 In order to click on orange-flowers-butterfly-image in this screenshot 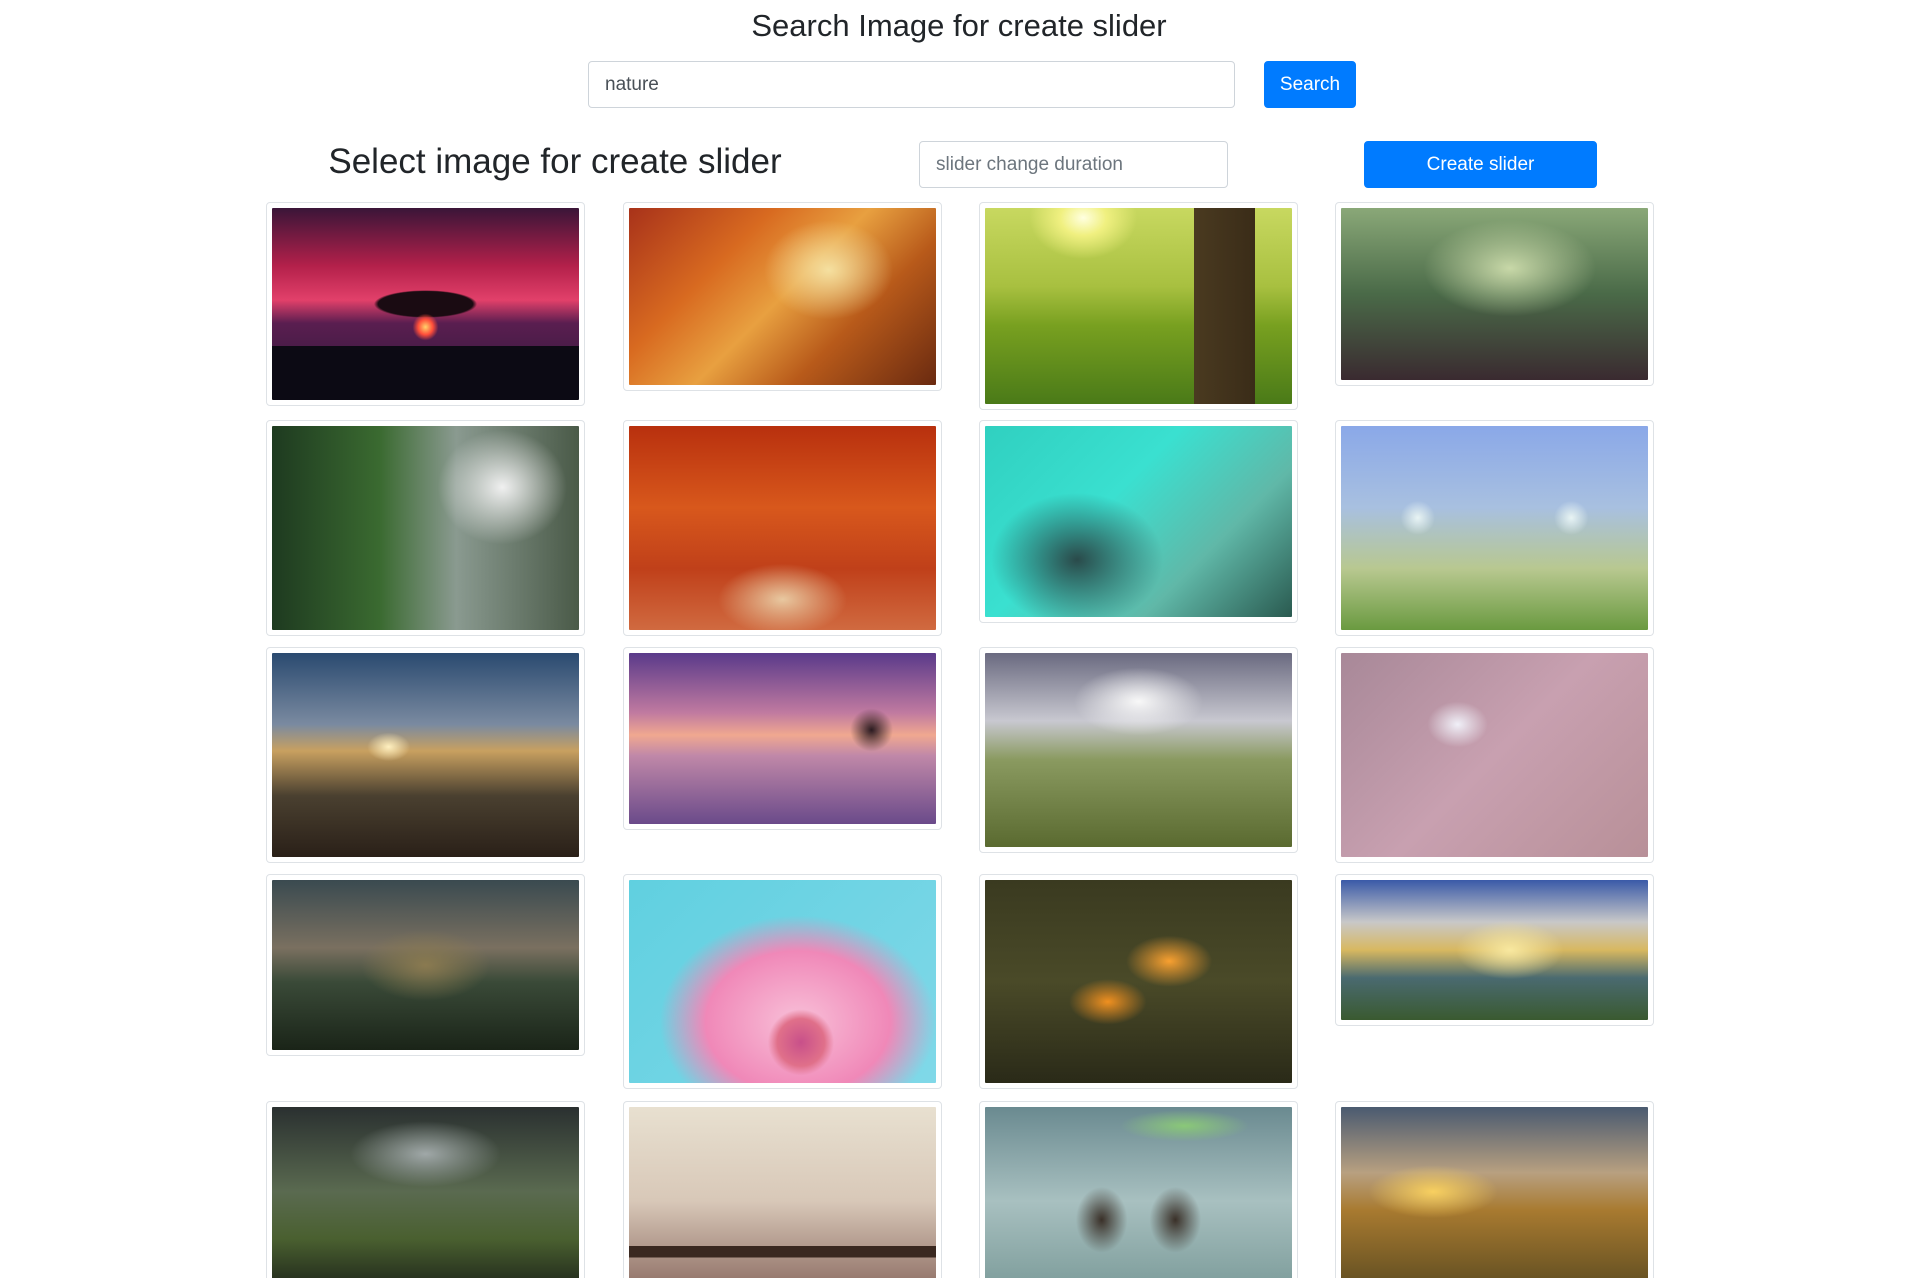, I will do `click(1138, 981)`.